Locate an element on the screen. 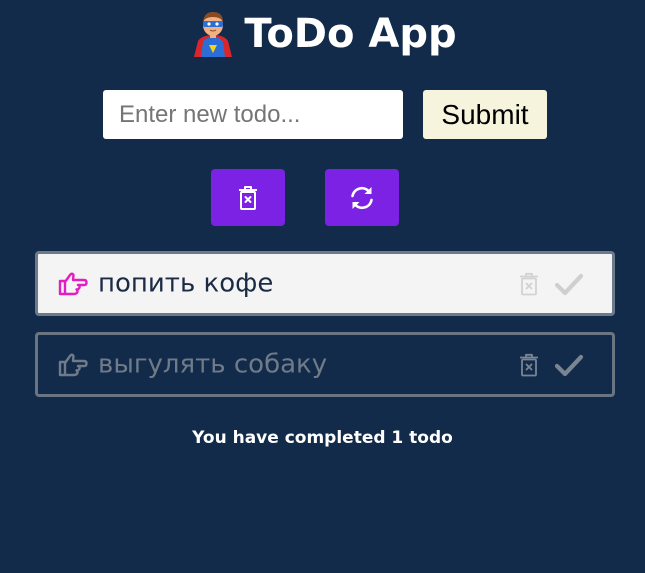 Image resolution: width=645 pixels, height=573 pixels. completed-status-text: You have completed 1 todo is located at coordinates (322, 438).